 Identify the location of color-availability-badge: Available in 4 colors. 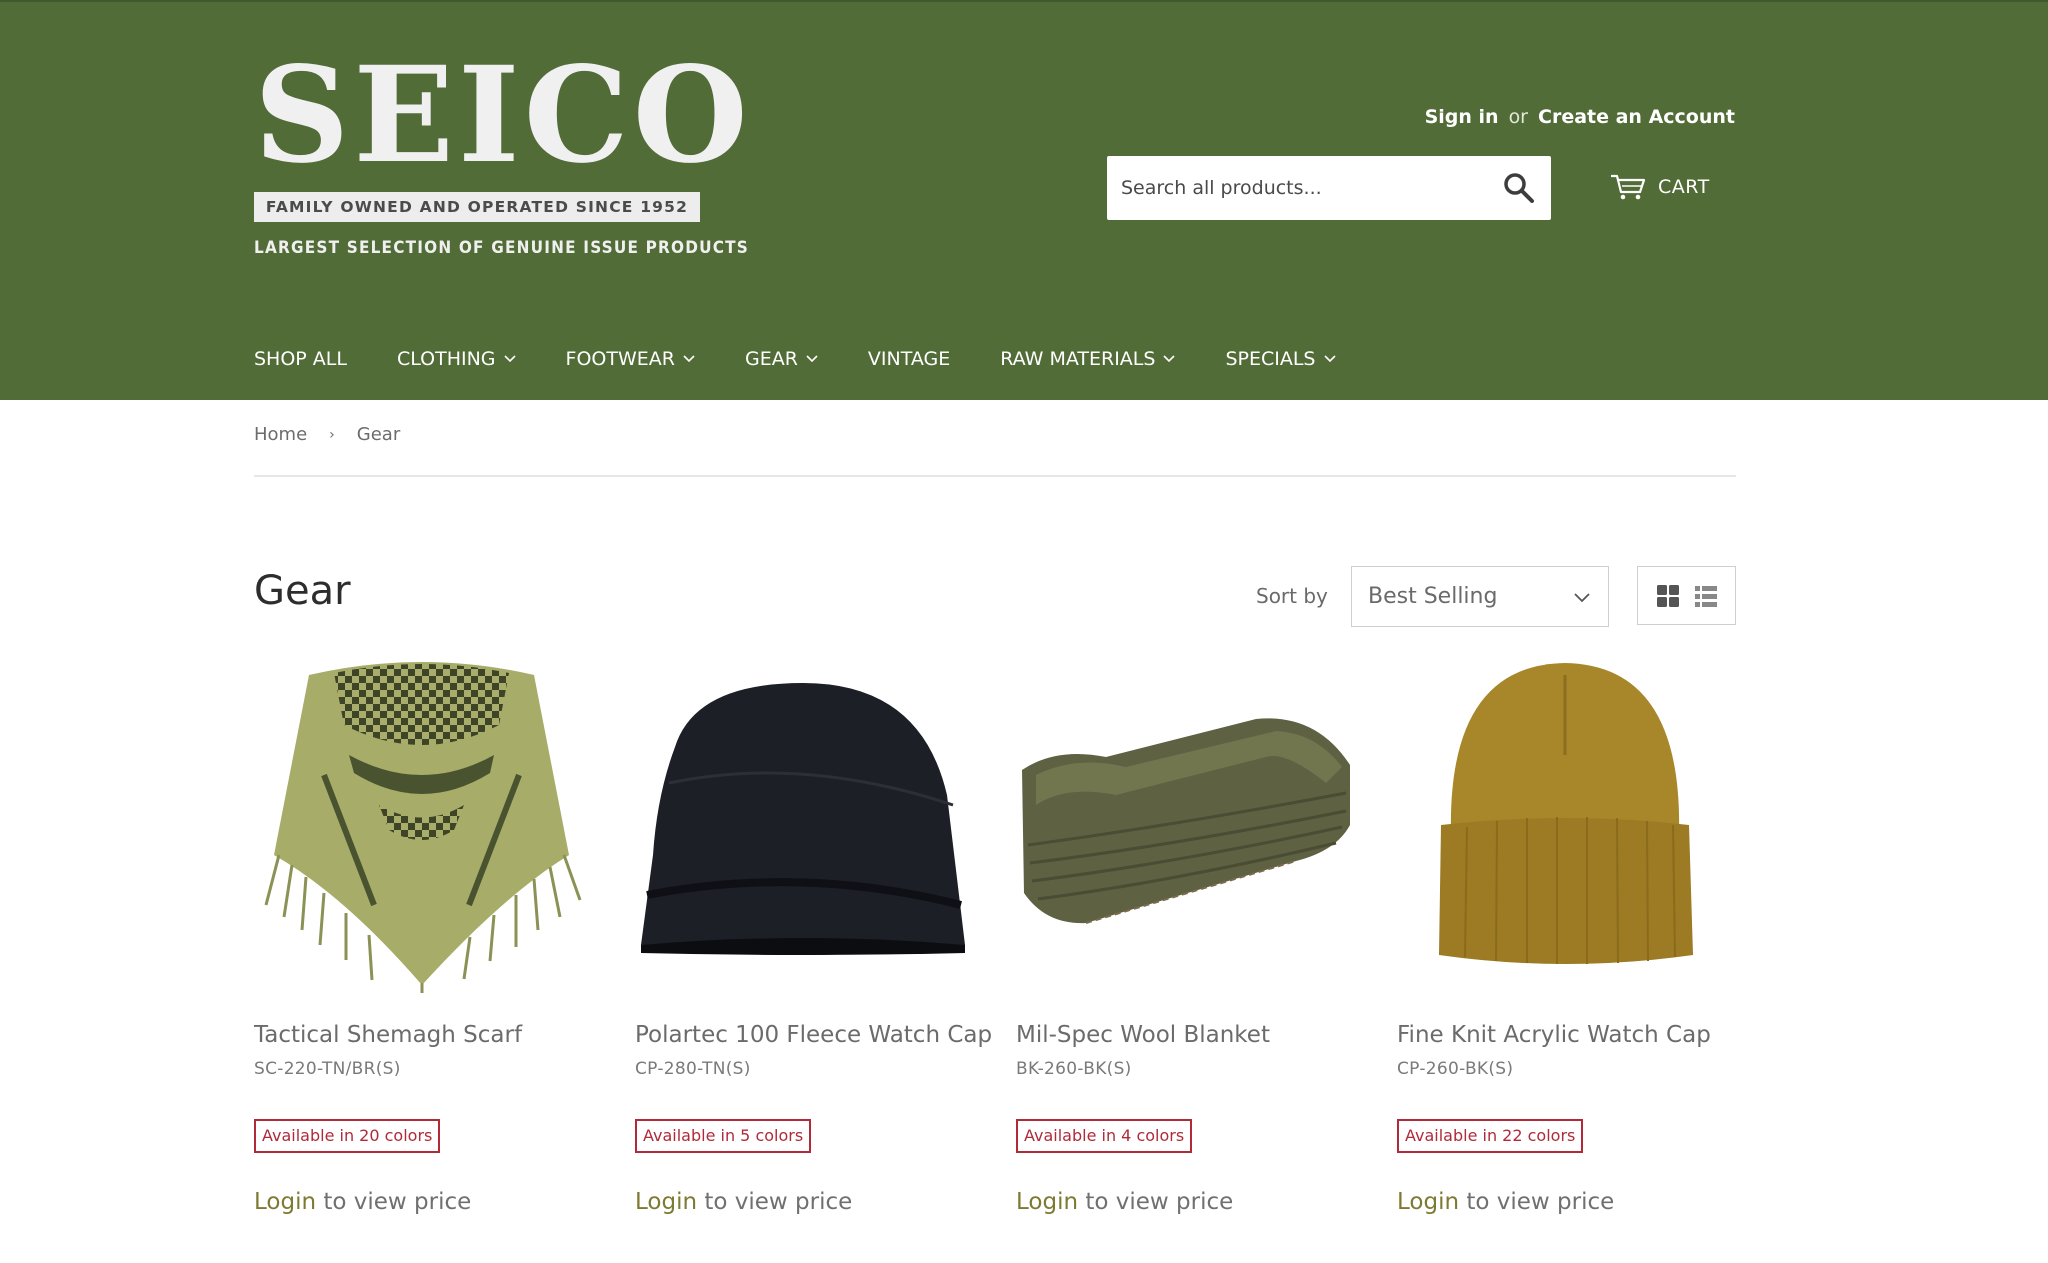
(1104, 1136).